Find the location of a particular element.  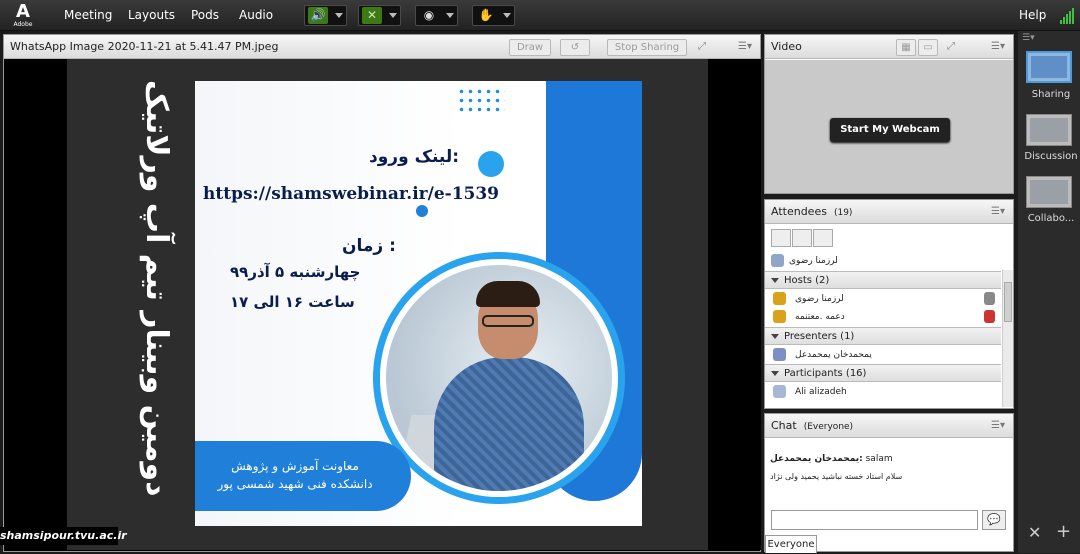

attendee-view-toolbar is located at coordinates (803, 239).